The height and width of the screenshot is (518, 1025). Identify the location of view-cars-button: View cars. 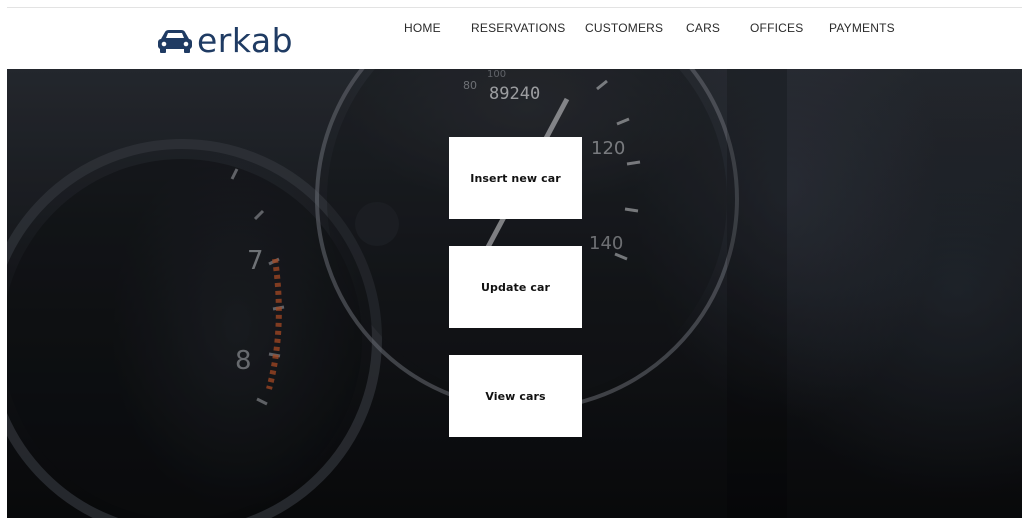
(515, 396).